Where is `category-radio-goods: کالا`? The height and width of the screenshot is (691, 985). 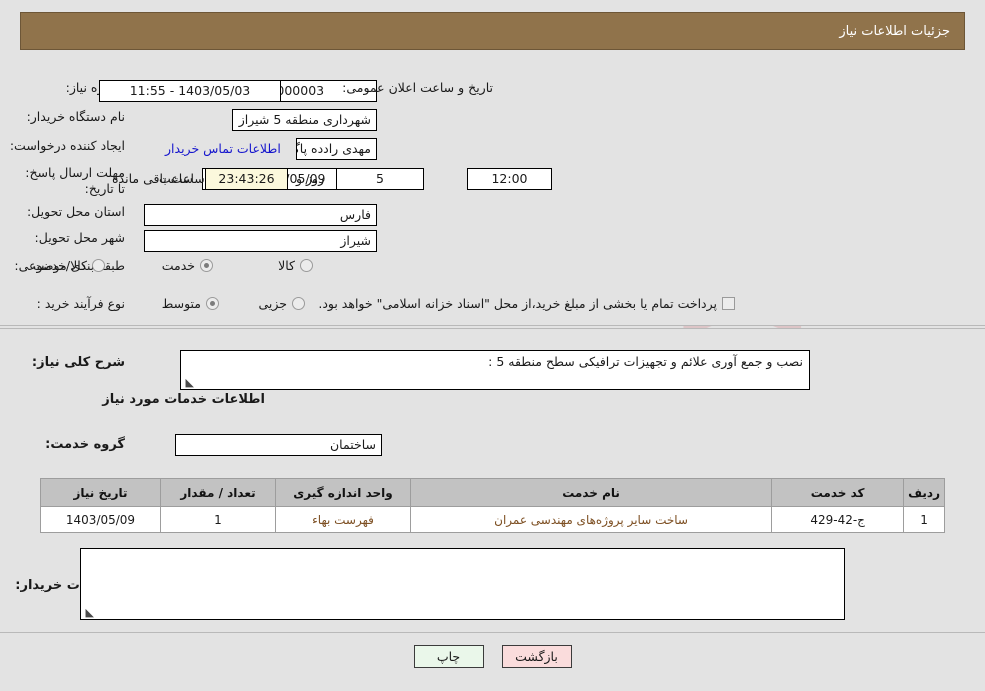
category-radio-goods: کالا is located at coordinates (295, 265).